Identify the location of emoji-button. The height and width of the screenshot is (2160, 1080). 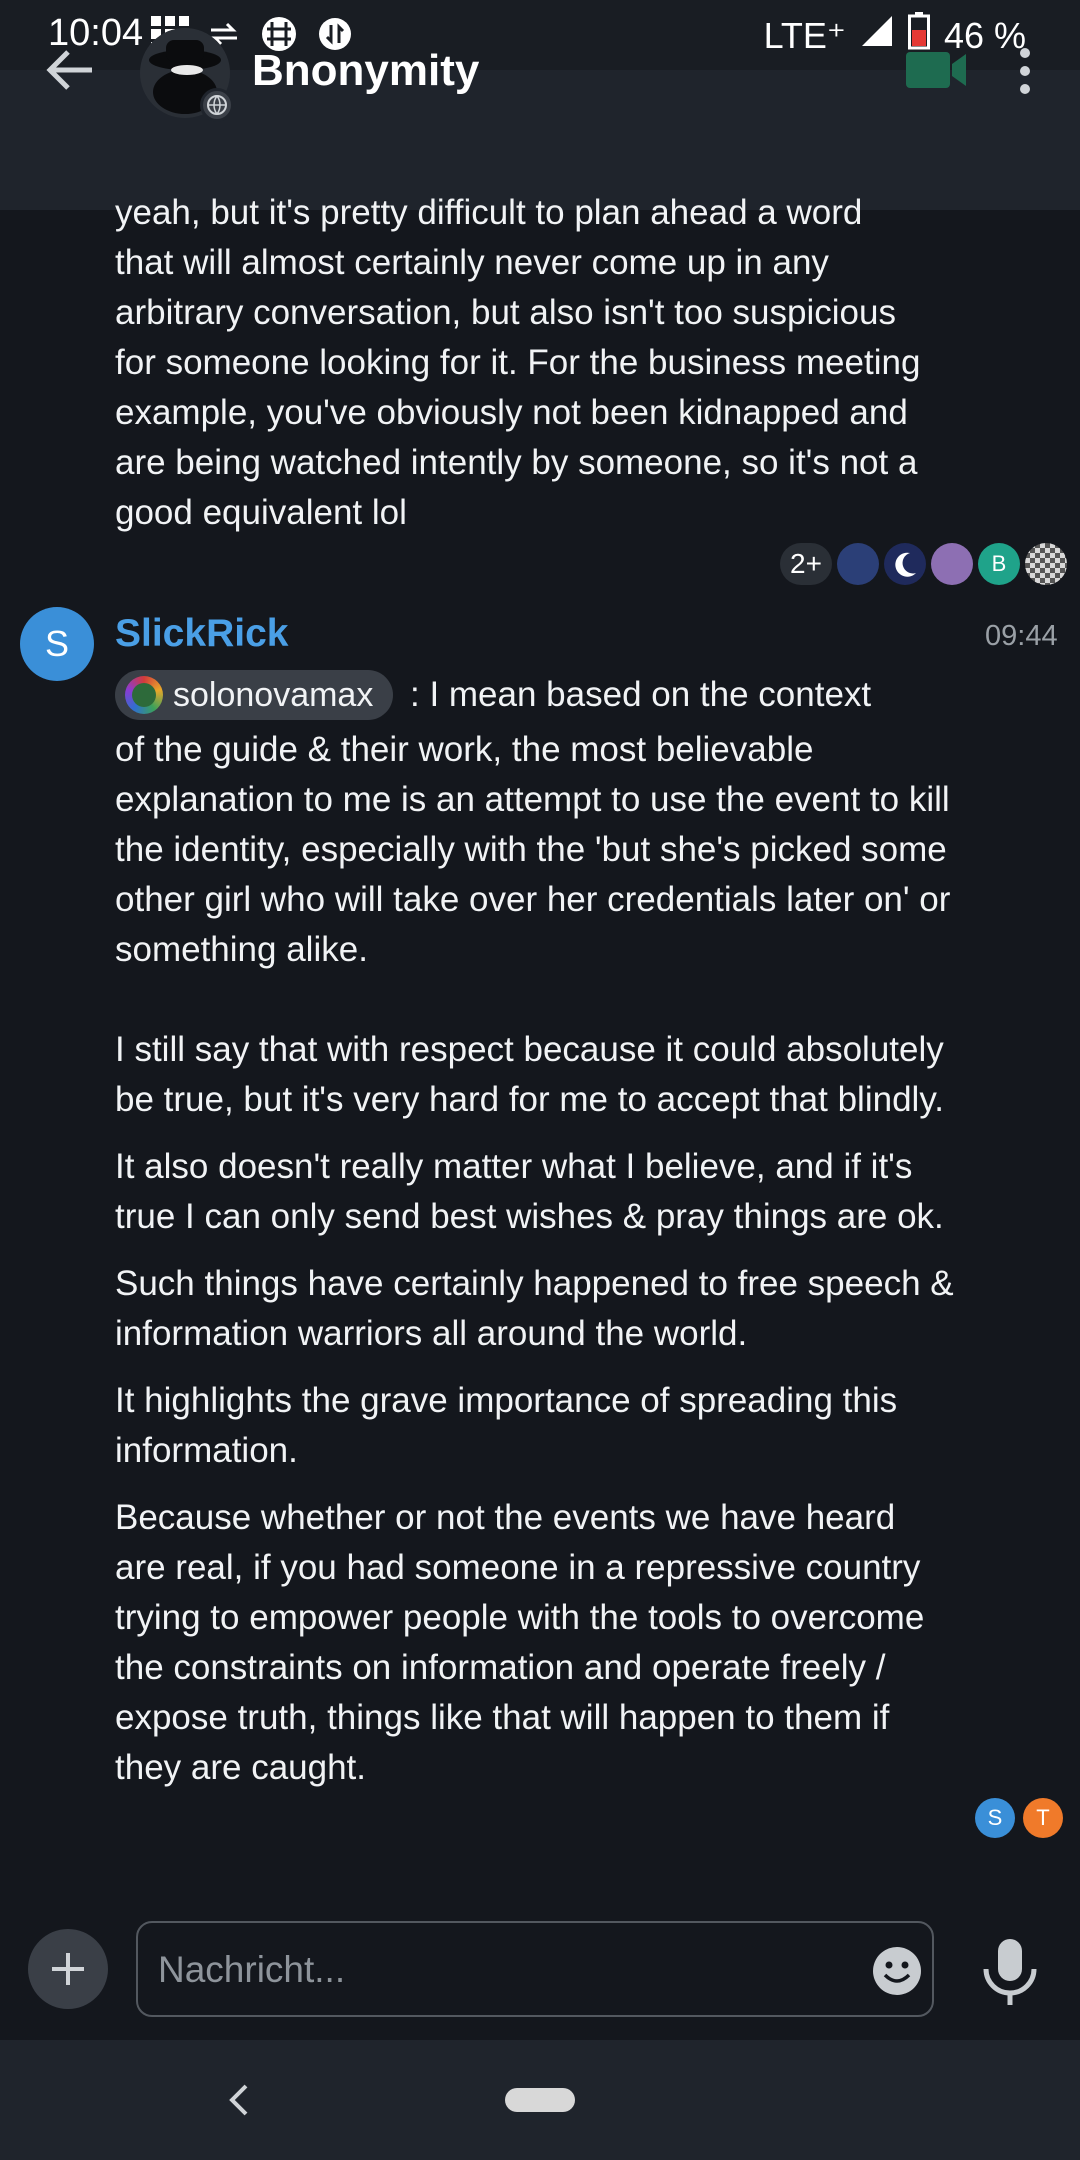
(897, 1971).